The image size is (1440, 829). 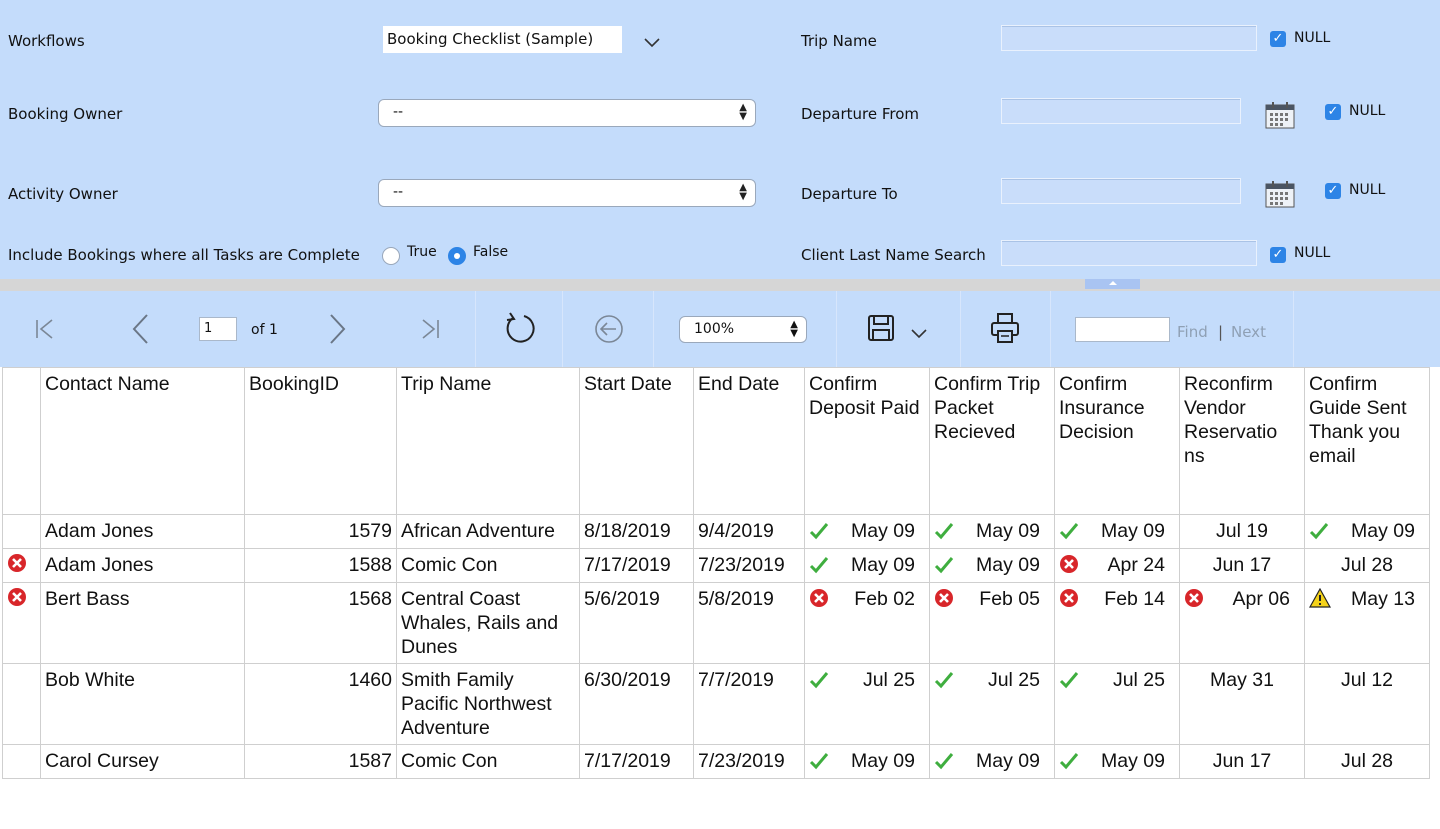 I want to click on contact-name-cell: Bert Bass, so click(x=142, y=623).